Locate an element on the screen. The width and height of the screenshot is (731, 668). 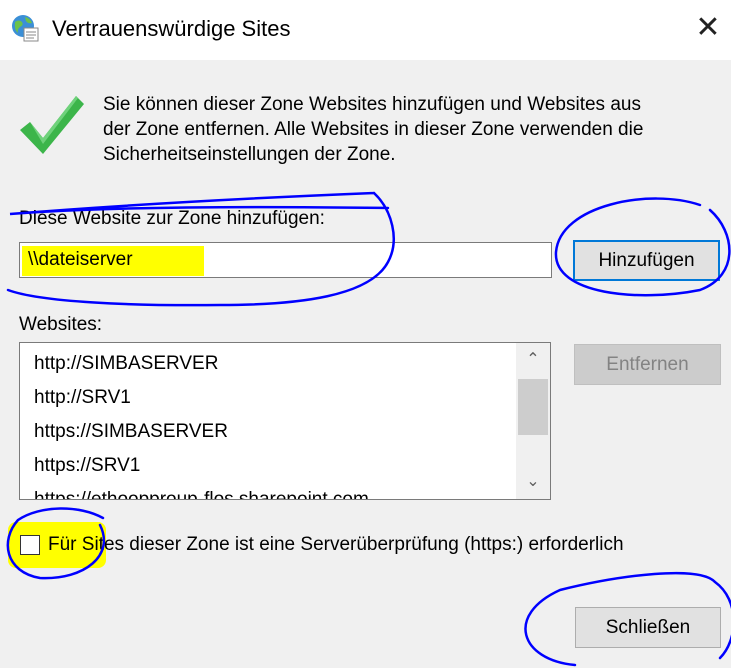
checkmark-icon is located at coordinates (52, 125).